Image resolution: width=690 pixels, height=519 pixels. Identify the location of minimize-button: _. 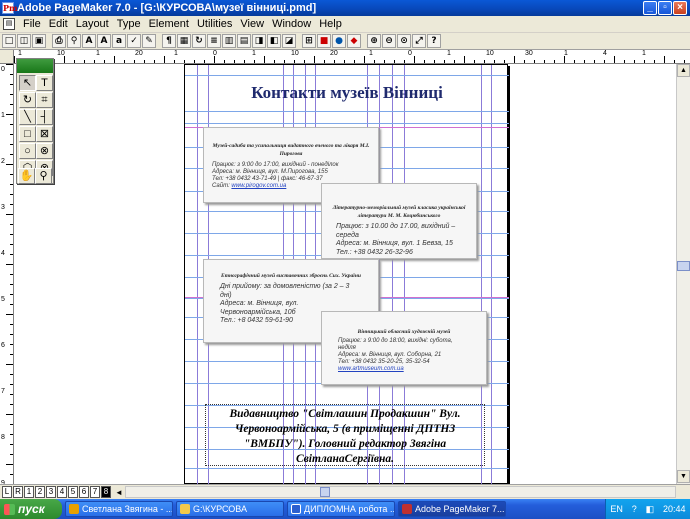
(650, 8).